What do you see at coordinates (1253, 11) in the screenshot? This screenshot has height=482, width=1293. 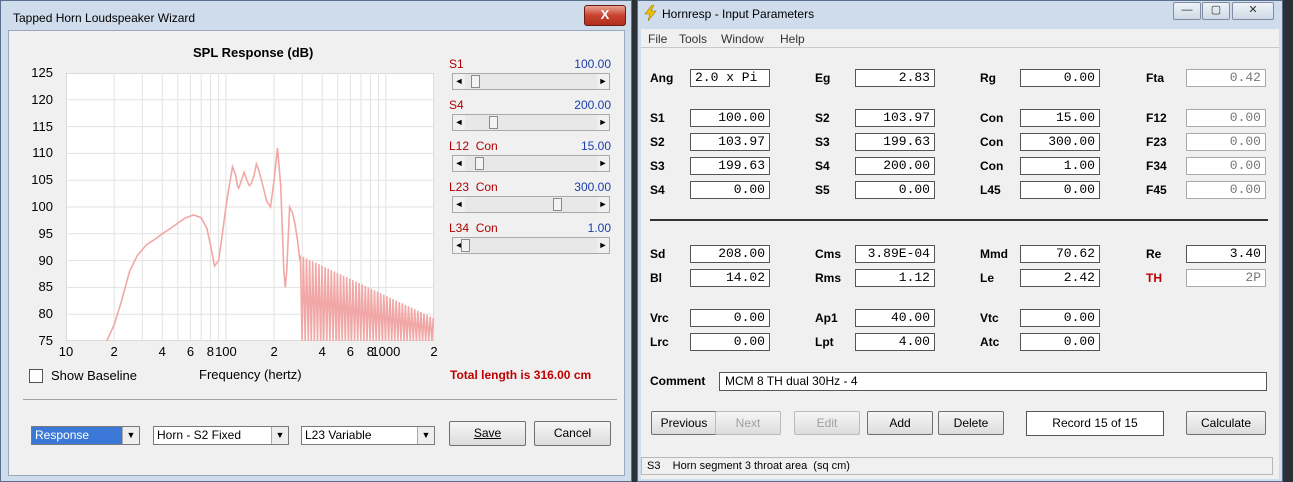 I see `close-button: ✕` at bounding box center [1253, 11].